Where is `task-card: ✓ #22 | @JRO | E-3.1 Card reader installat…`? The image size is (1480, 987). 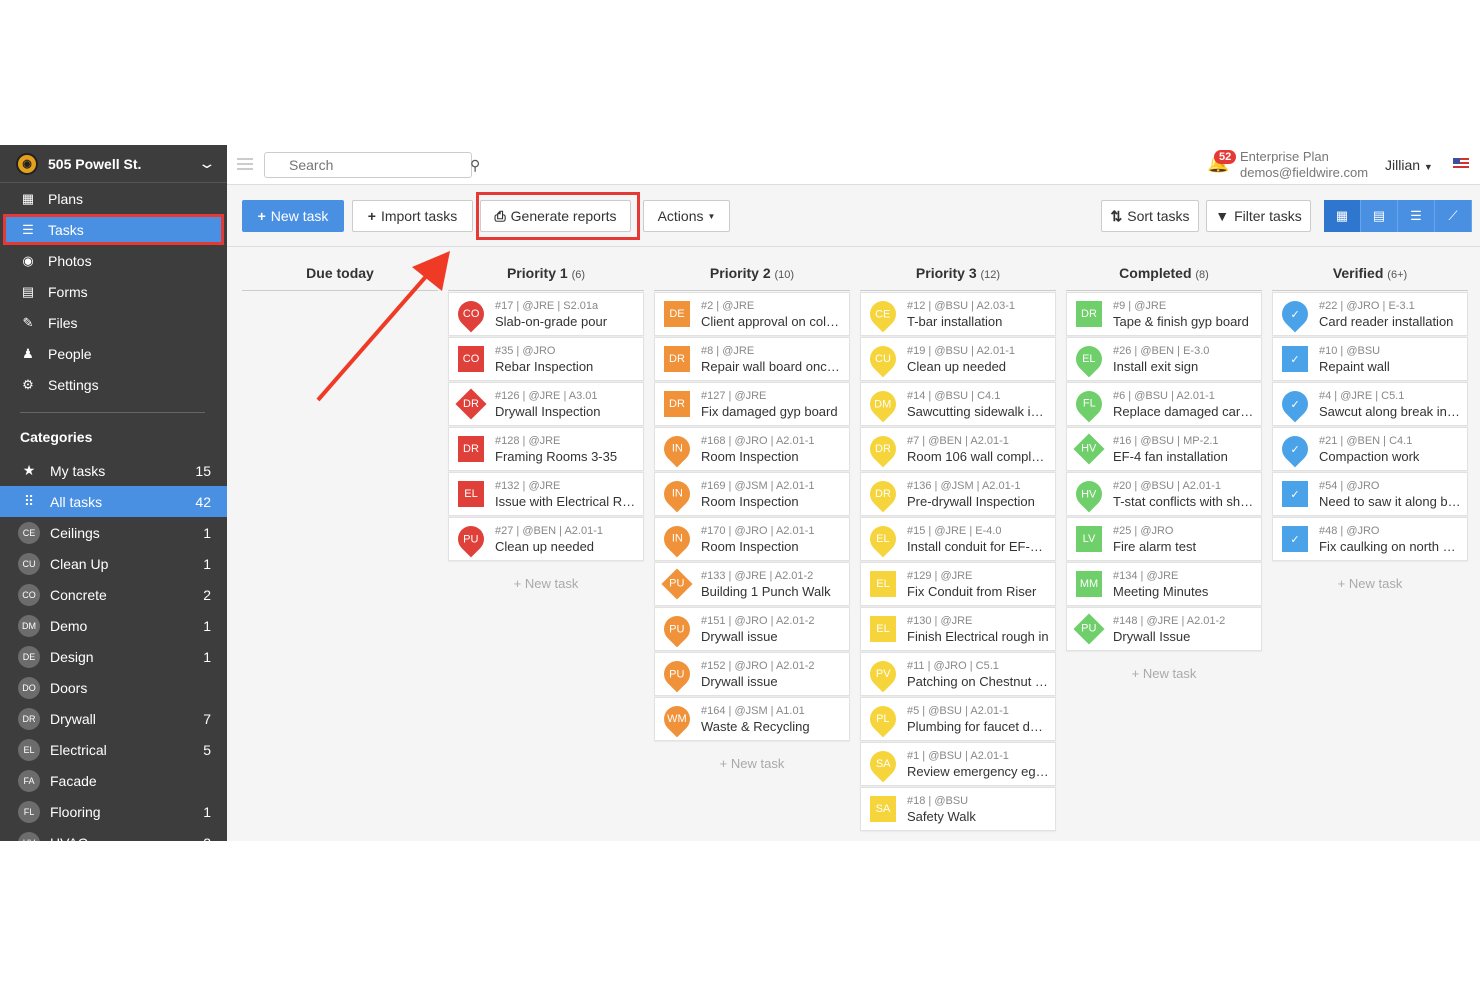
task-card: ✓ #22 | @JRO | E-3.1 Card reader installat… is located at coordinates (1370, 314).